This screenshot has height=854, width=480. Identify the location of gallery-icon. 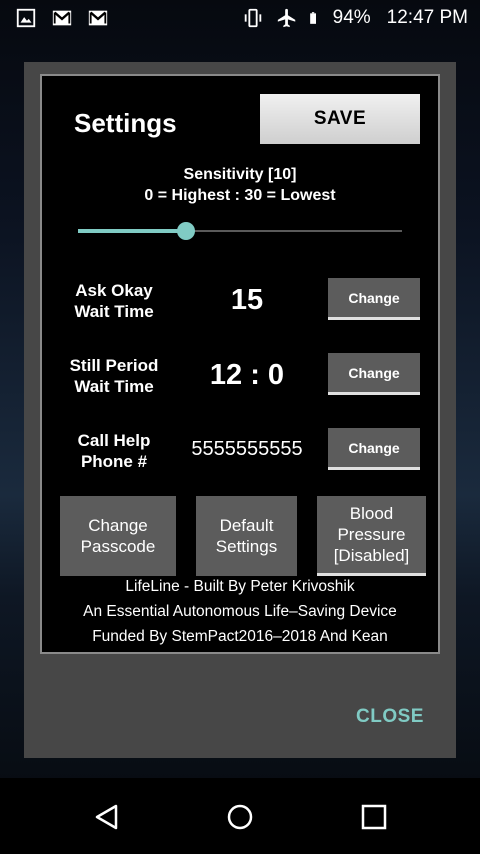
(26, 18).